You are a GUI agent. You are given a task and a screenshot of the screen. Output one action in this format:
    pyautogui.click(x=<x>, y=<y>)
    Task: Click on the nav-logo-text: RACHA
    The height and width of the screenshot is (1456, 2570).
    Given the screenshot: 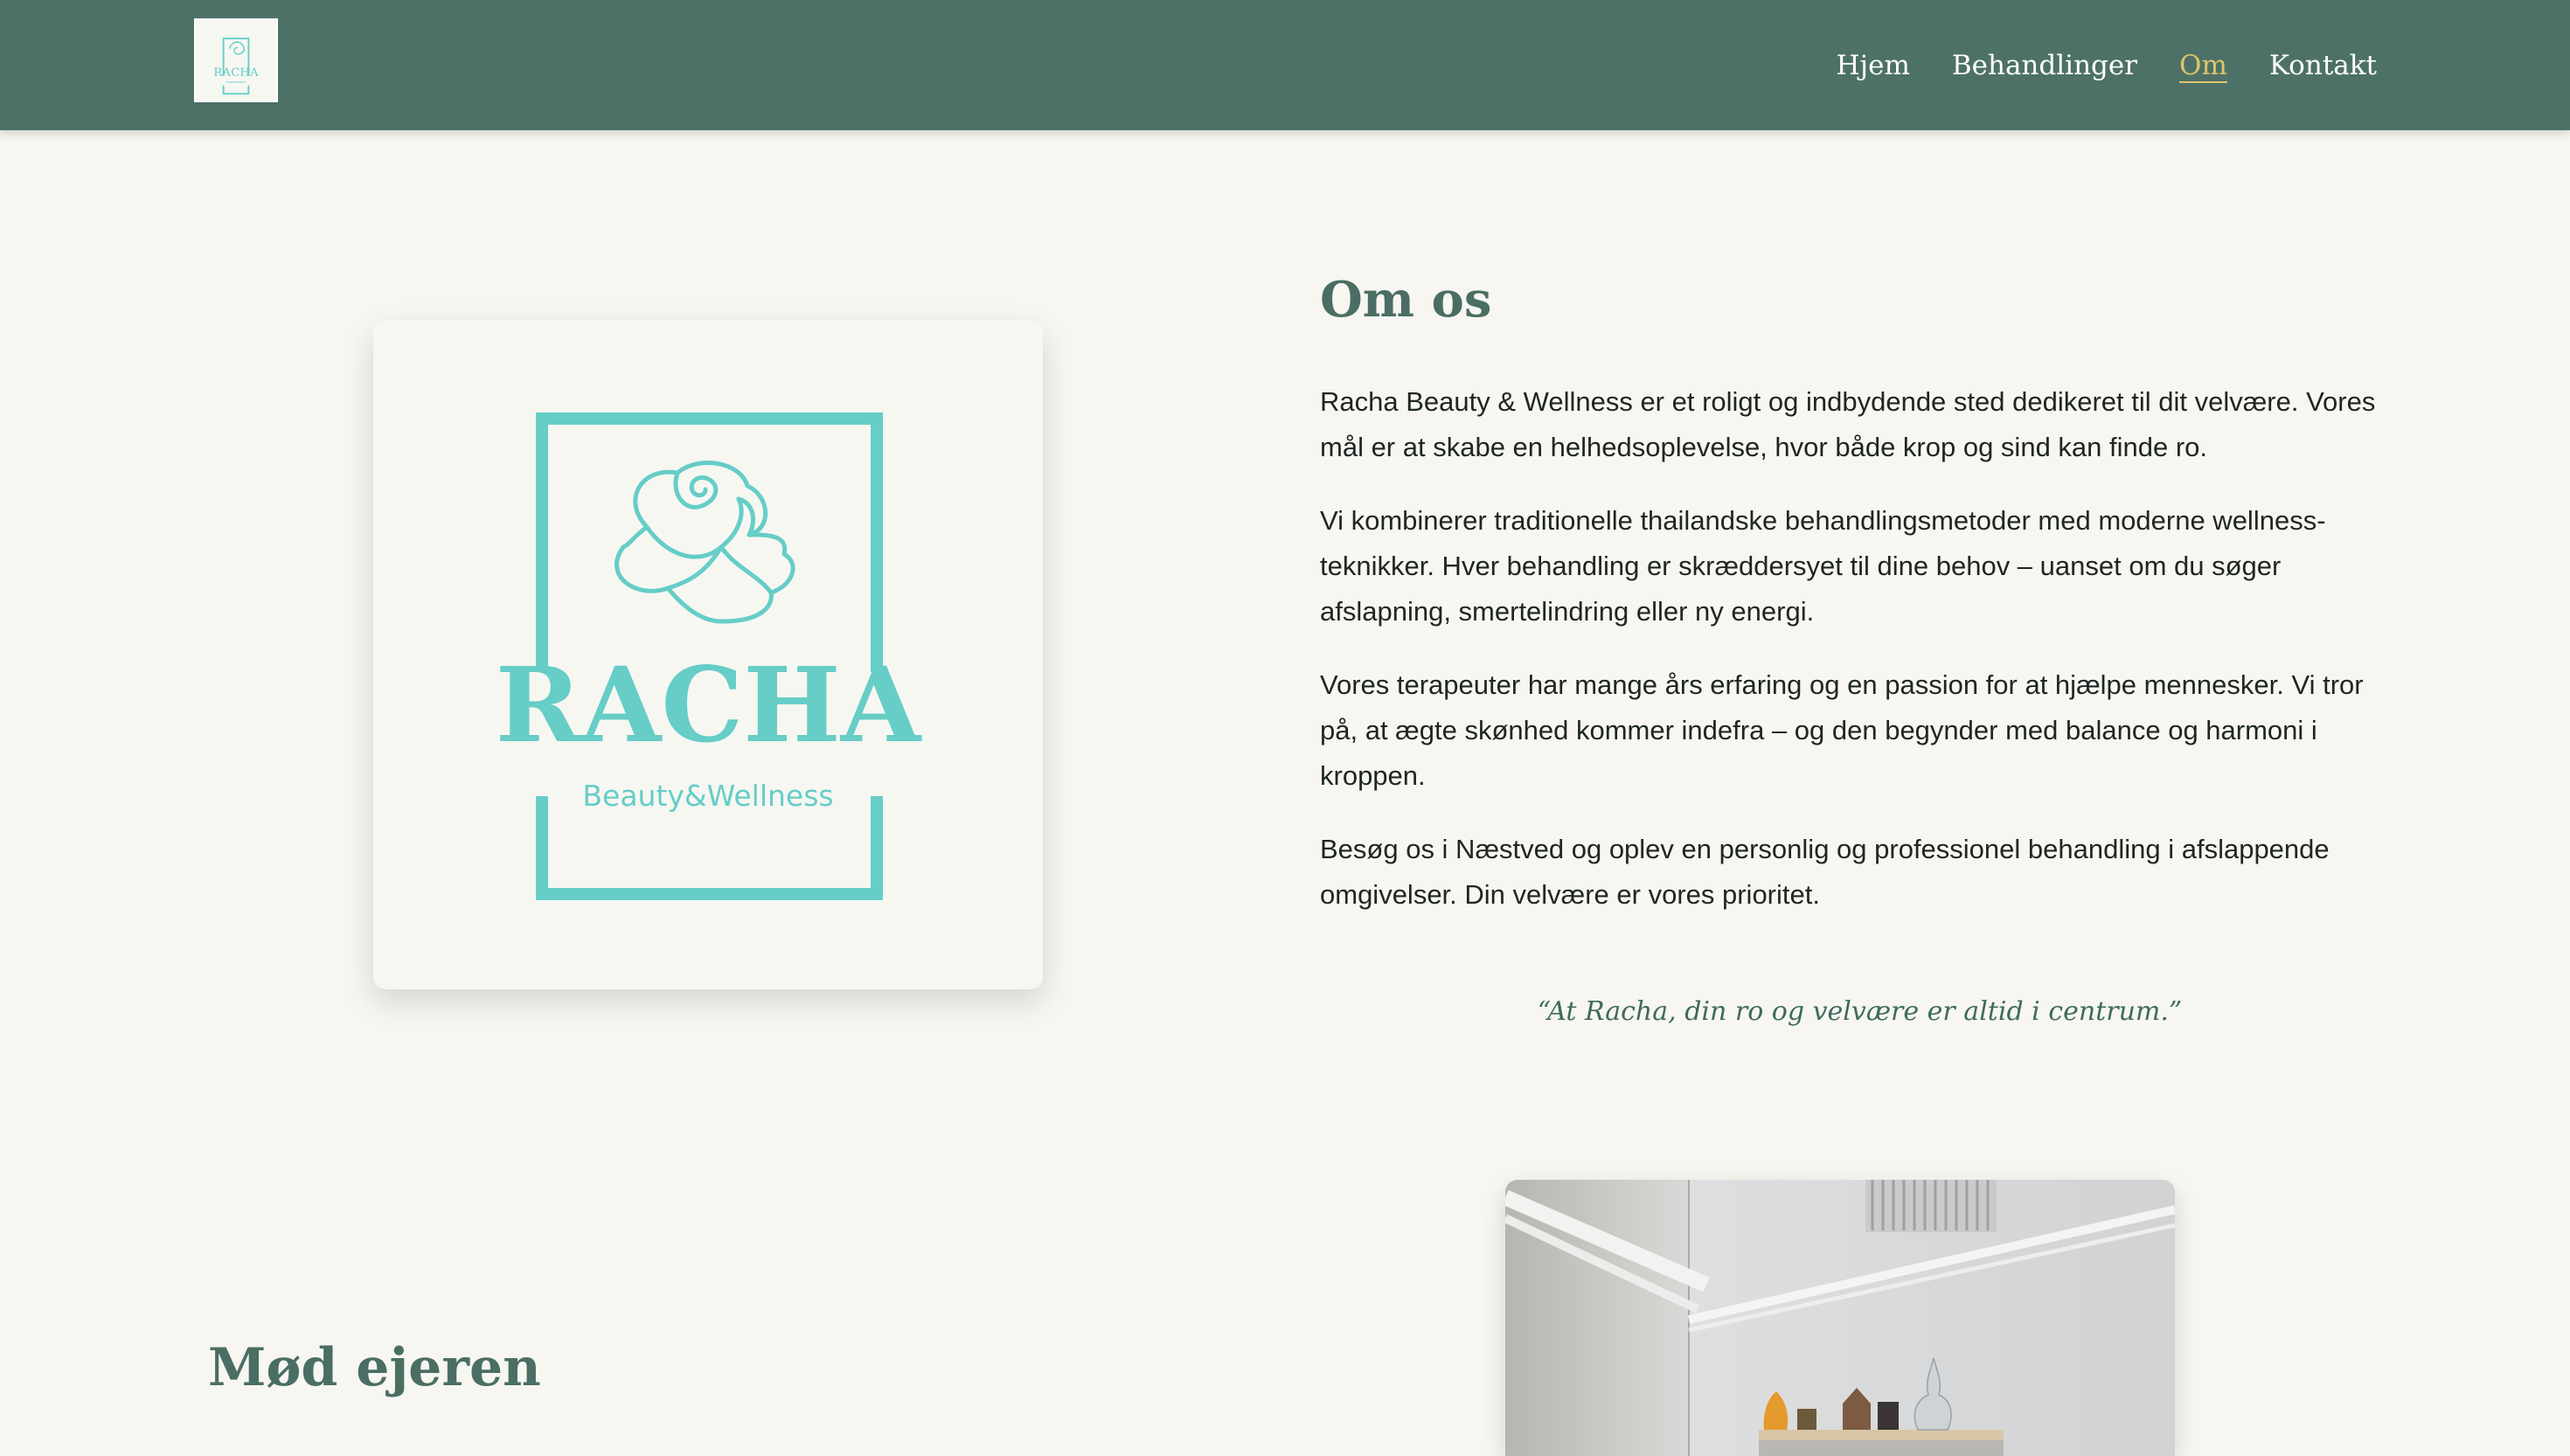 What is the action you would take?
    pyautogui.click(x=236, y=73)
    